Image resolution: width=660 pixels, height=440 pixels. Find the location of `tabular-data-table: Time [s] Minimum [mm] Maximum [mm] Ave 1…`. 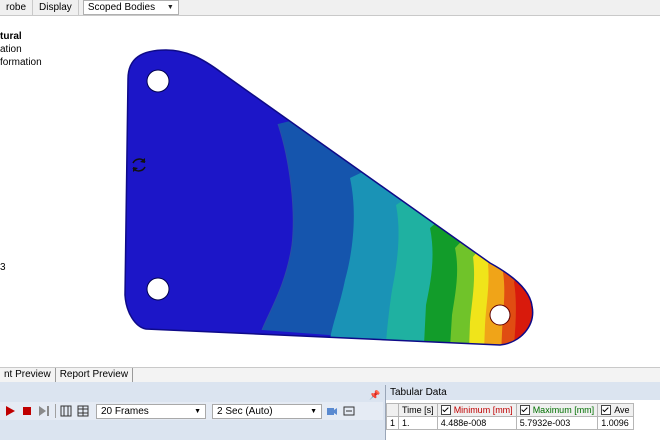

tabular-data-table: Time [s] Minimum [mm] Maximum [mm] Ave 1… is located at coordinates (509, 416).